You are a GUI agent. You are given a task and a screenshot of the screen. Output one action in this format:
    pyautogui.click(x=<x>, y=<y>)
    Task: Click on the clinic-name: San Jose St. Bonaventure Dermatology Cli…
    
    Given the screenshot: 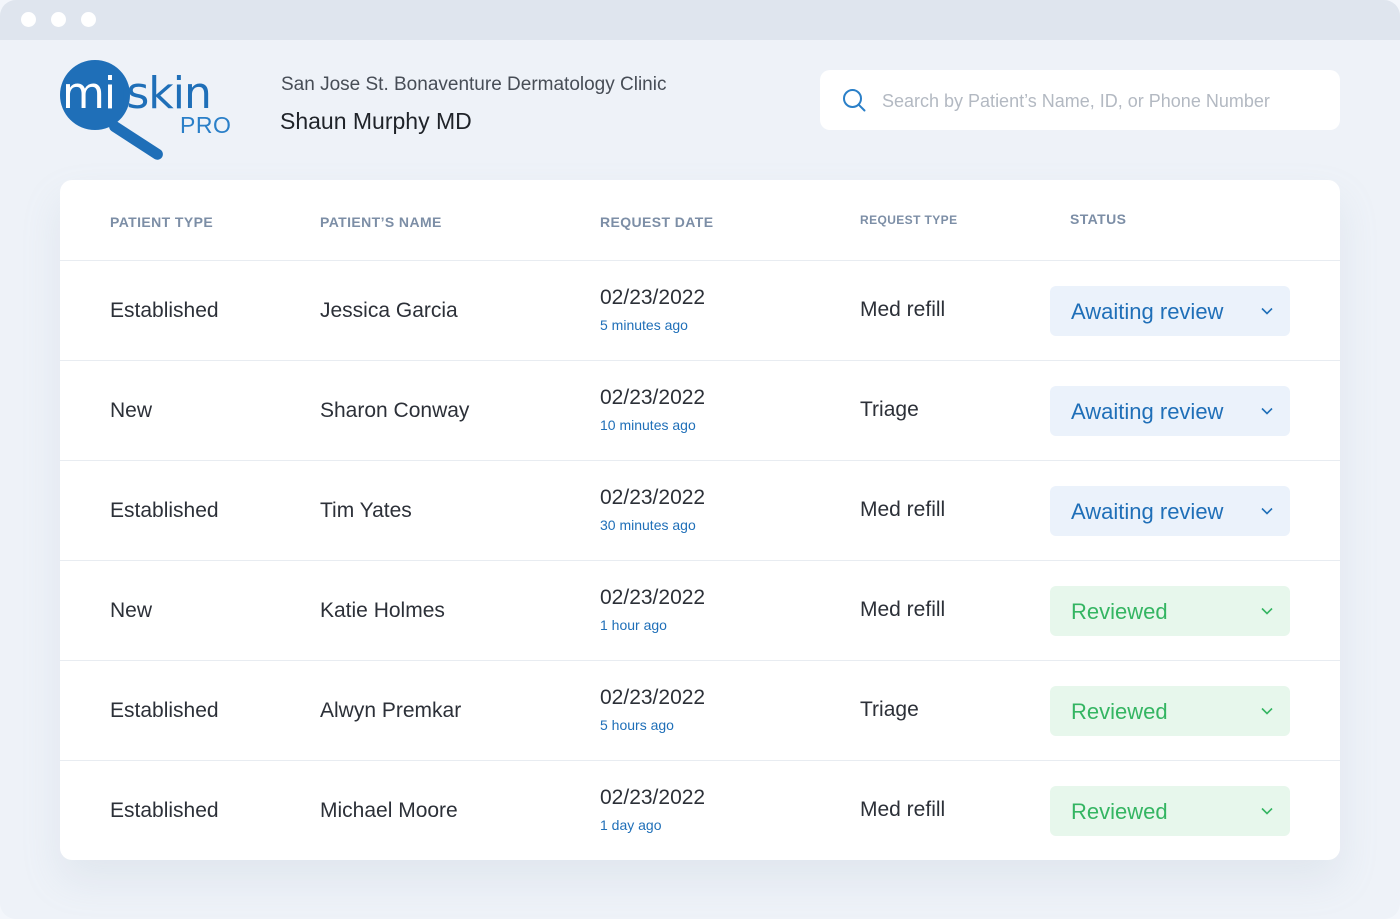 What is the action you would take?
    pyautogui.click(x=474, y=84)
    